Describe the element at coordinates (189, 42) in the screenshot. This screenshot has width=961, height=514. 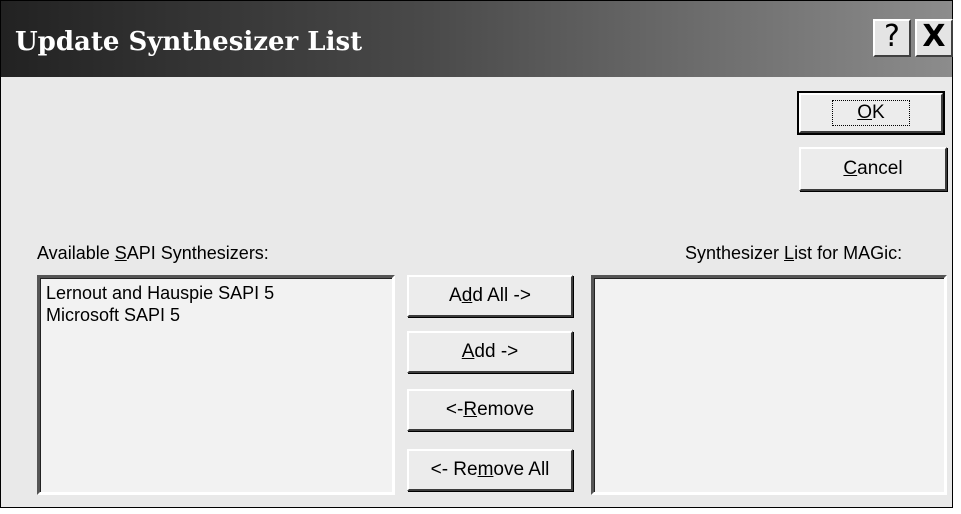
I see `dialog-title: Update Synthesizer List` at that location.